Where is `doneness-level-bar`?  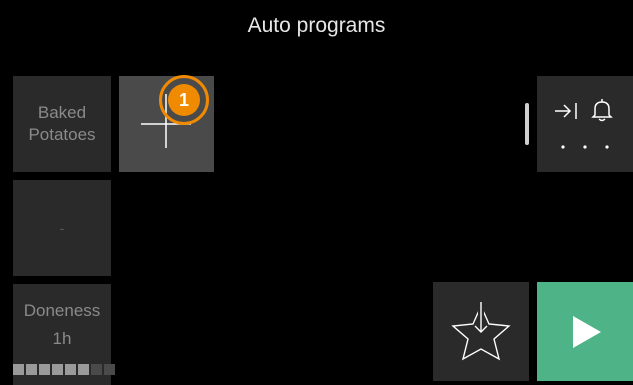 doneness-level-bar is located at coordinates (64, 369).